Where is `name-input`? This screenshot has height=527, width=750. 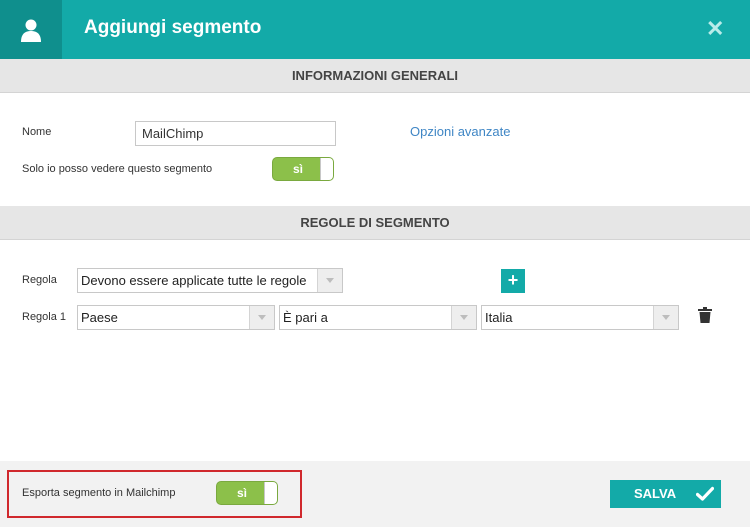
name-input is located at coordinates (235, 133).